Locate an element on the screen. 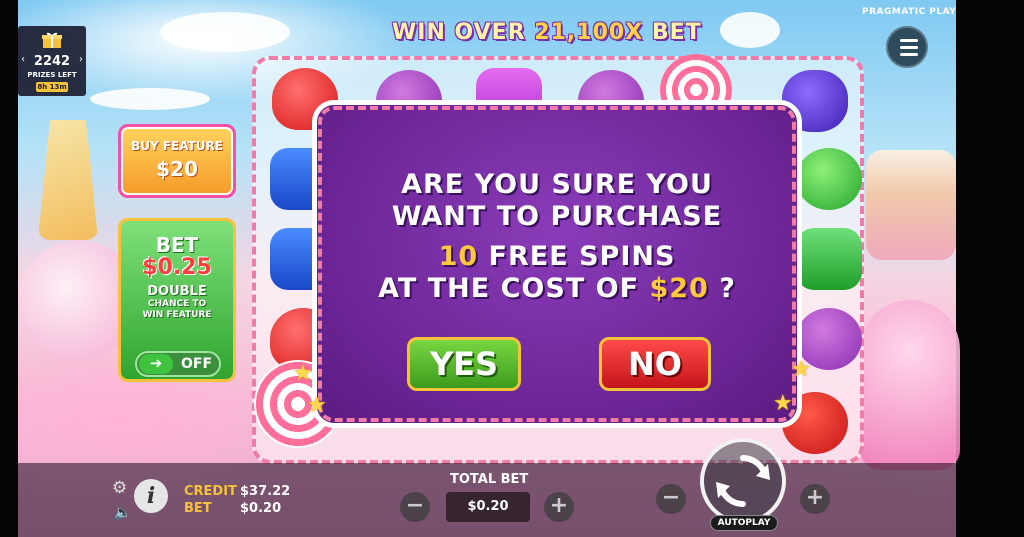 The width and height of the screenshot is (1024, 537). buy-feature-price: $20 is located at coordinates (177, 169).